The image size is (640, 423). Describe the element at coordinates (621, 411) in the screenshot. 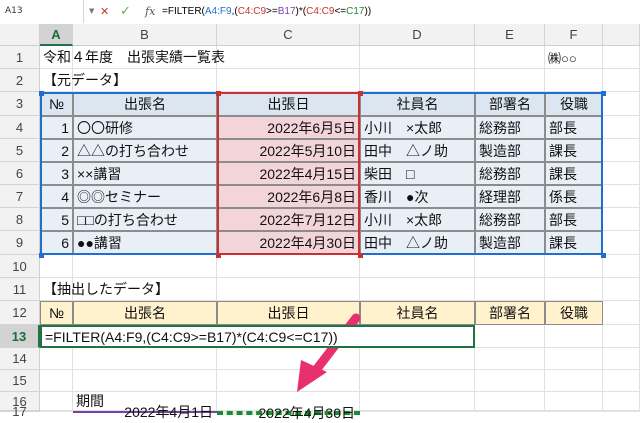

I see `cell-extra` at that location.